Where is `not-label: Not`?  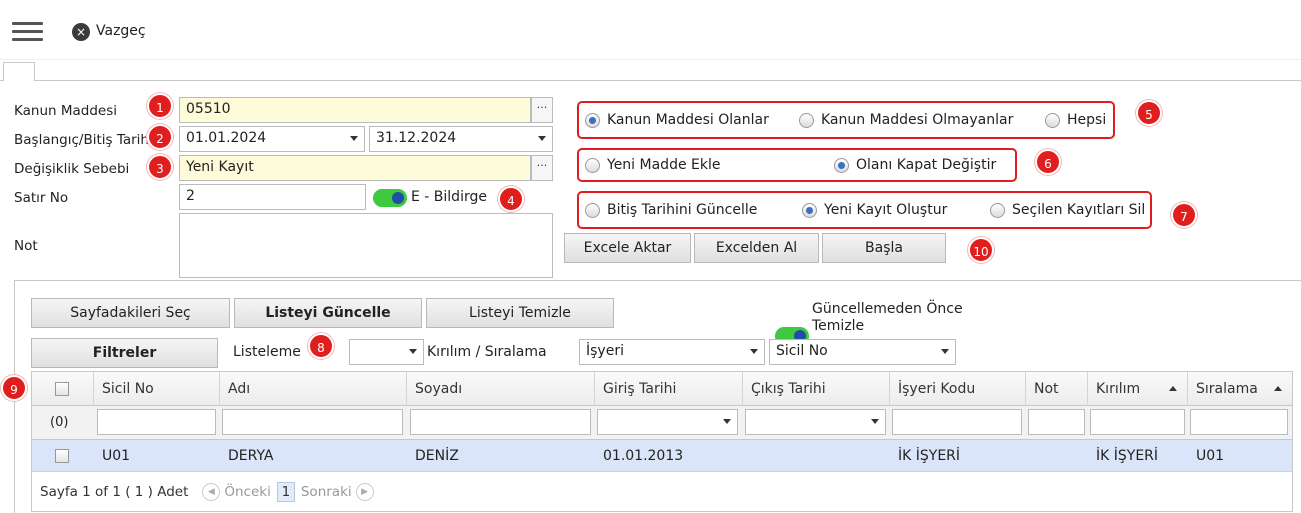 not-label: Not is located at coordinates (26, 246).